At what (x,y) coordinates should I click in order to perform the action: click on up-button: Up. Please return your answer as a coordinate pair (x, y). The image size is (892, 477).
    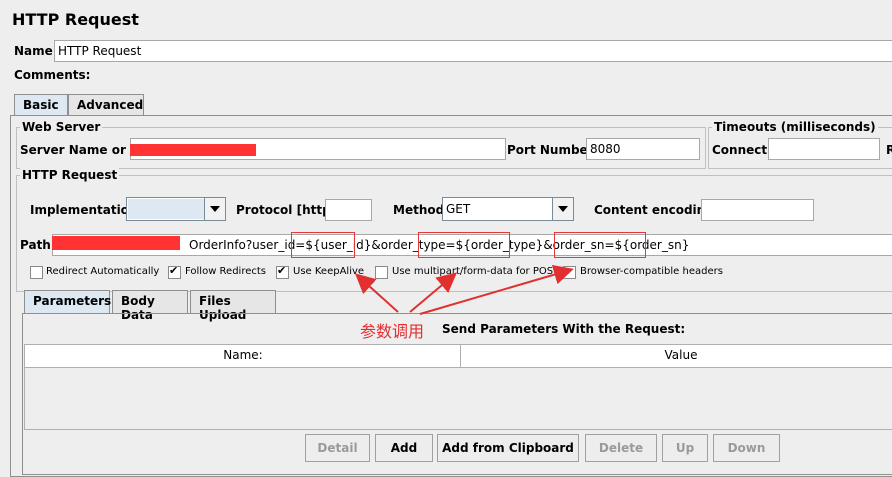
    Looking at the image, I should click on (685, 448).